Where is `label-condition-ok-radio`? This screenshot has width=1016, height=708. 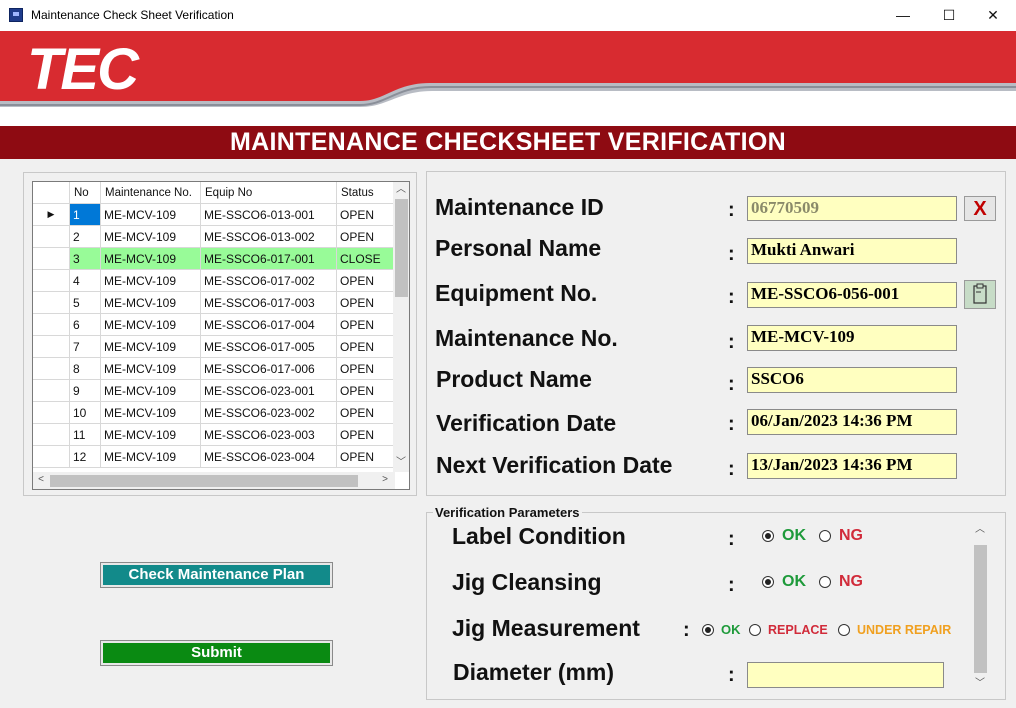 label-condition-ok-radio is located at coordinates (768, 536).